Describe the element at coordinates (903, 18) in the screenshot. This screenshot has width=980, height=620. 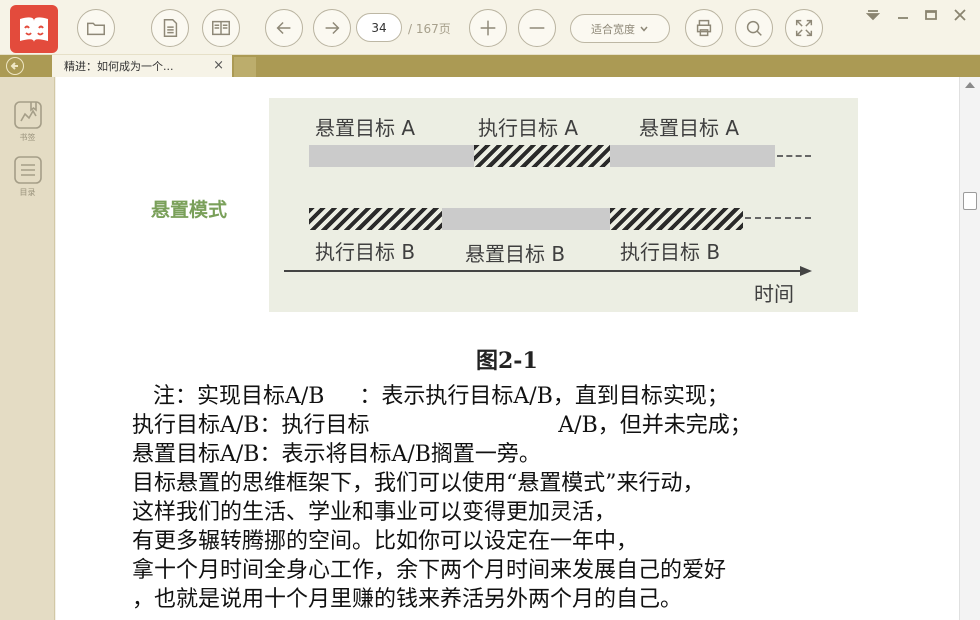
I see `minimize-icon` at that location.